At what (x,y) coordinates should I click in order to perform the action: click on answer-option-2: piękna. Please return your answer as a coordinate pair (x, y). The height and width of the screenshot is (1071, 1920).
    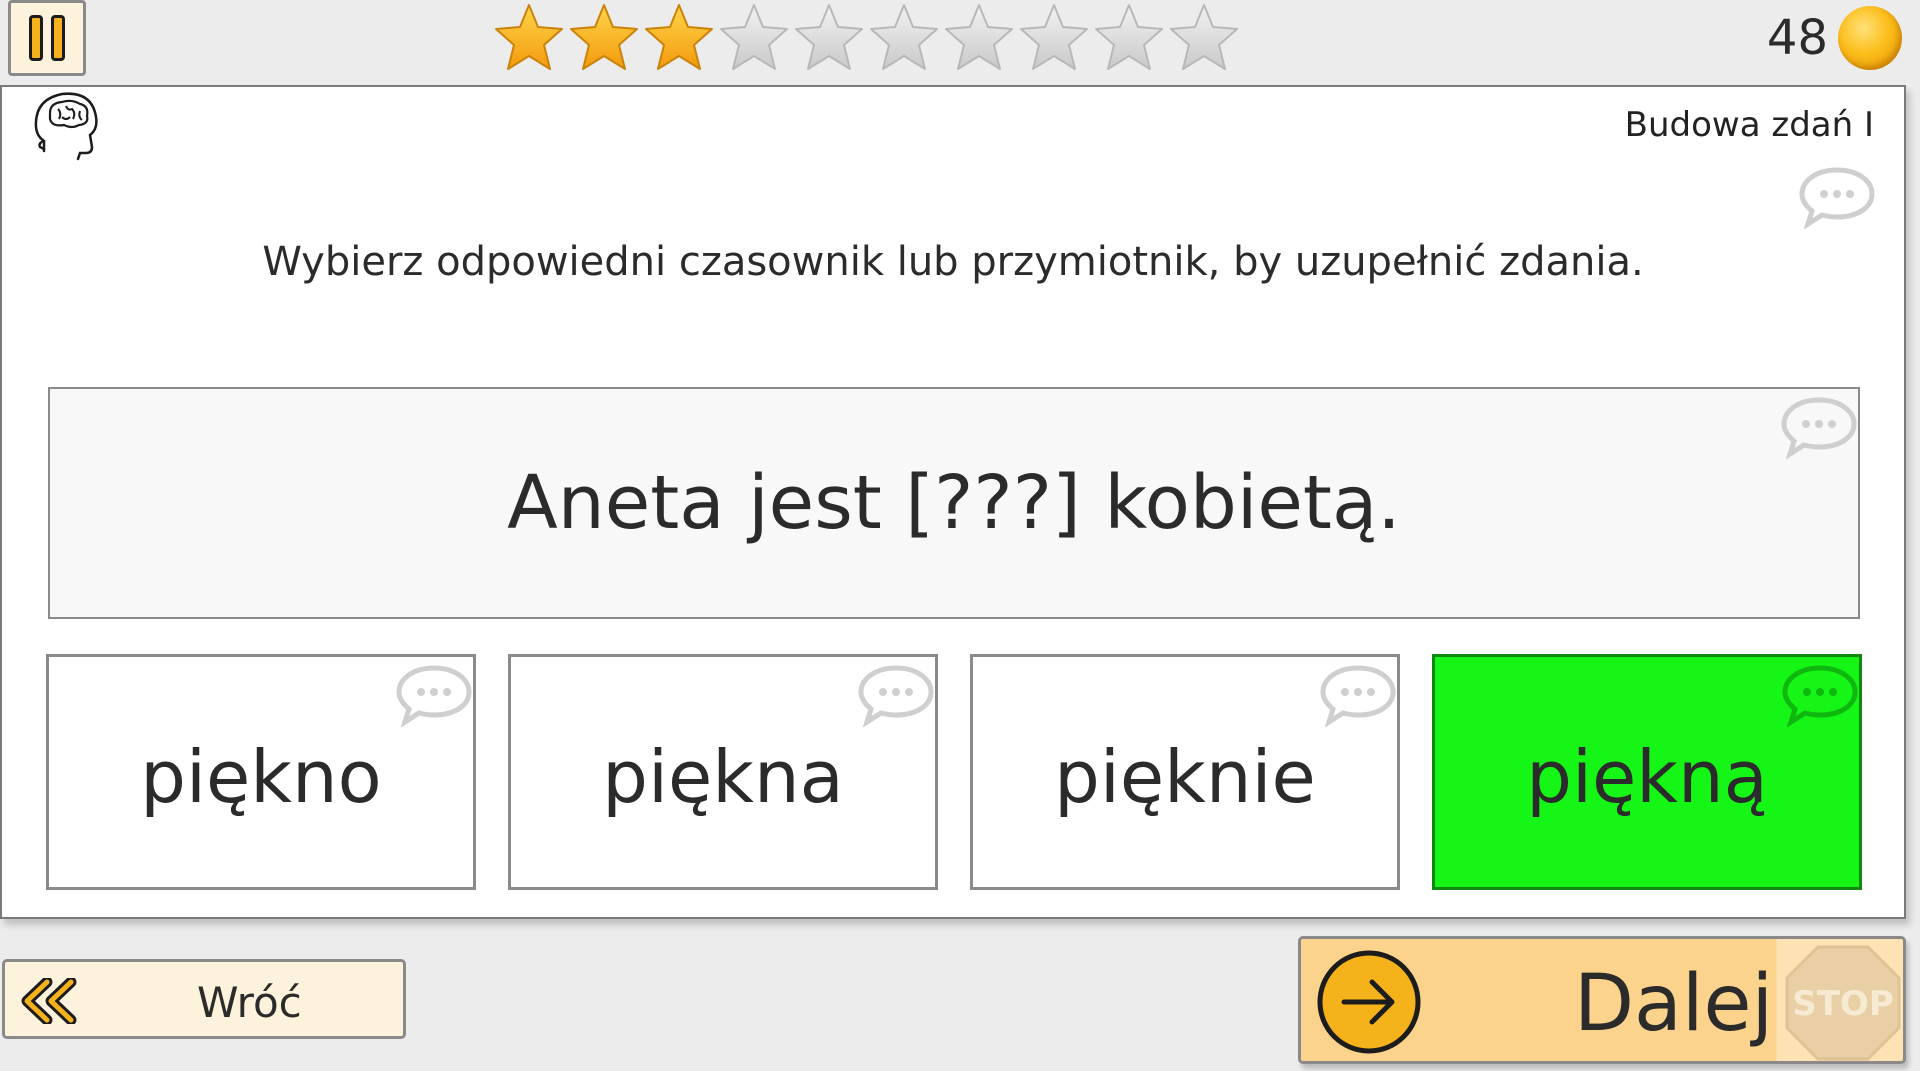
    Looking at the image, I should click on (723, 772).